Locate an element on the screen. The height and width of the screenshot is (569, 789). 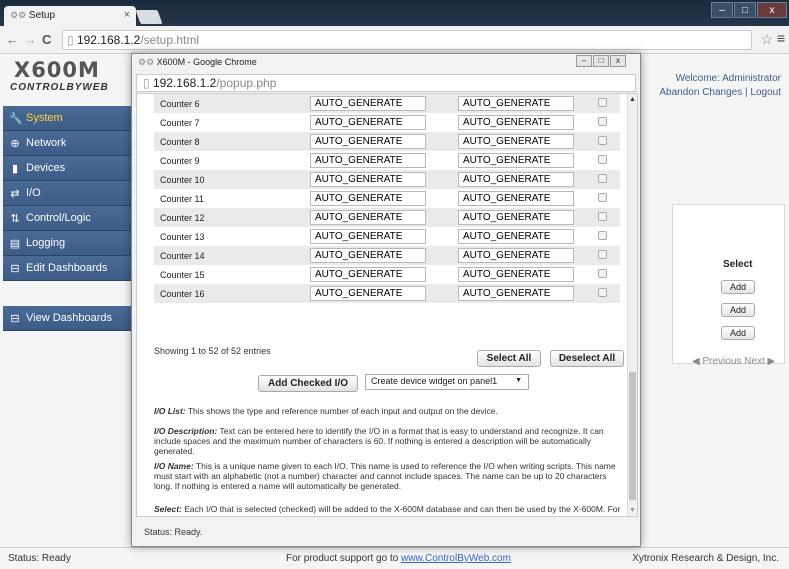
dashboard-icon: ⊟ is located at coordinates (15, 268).